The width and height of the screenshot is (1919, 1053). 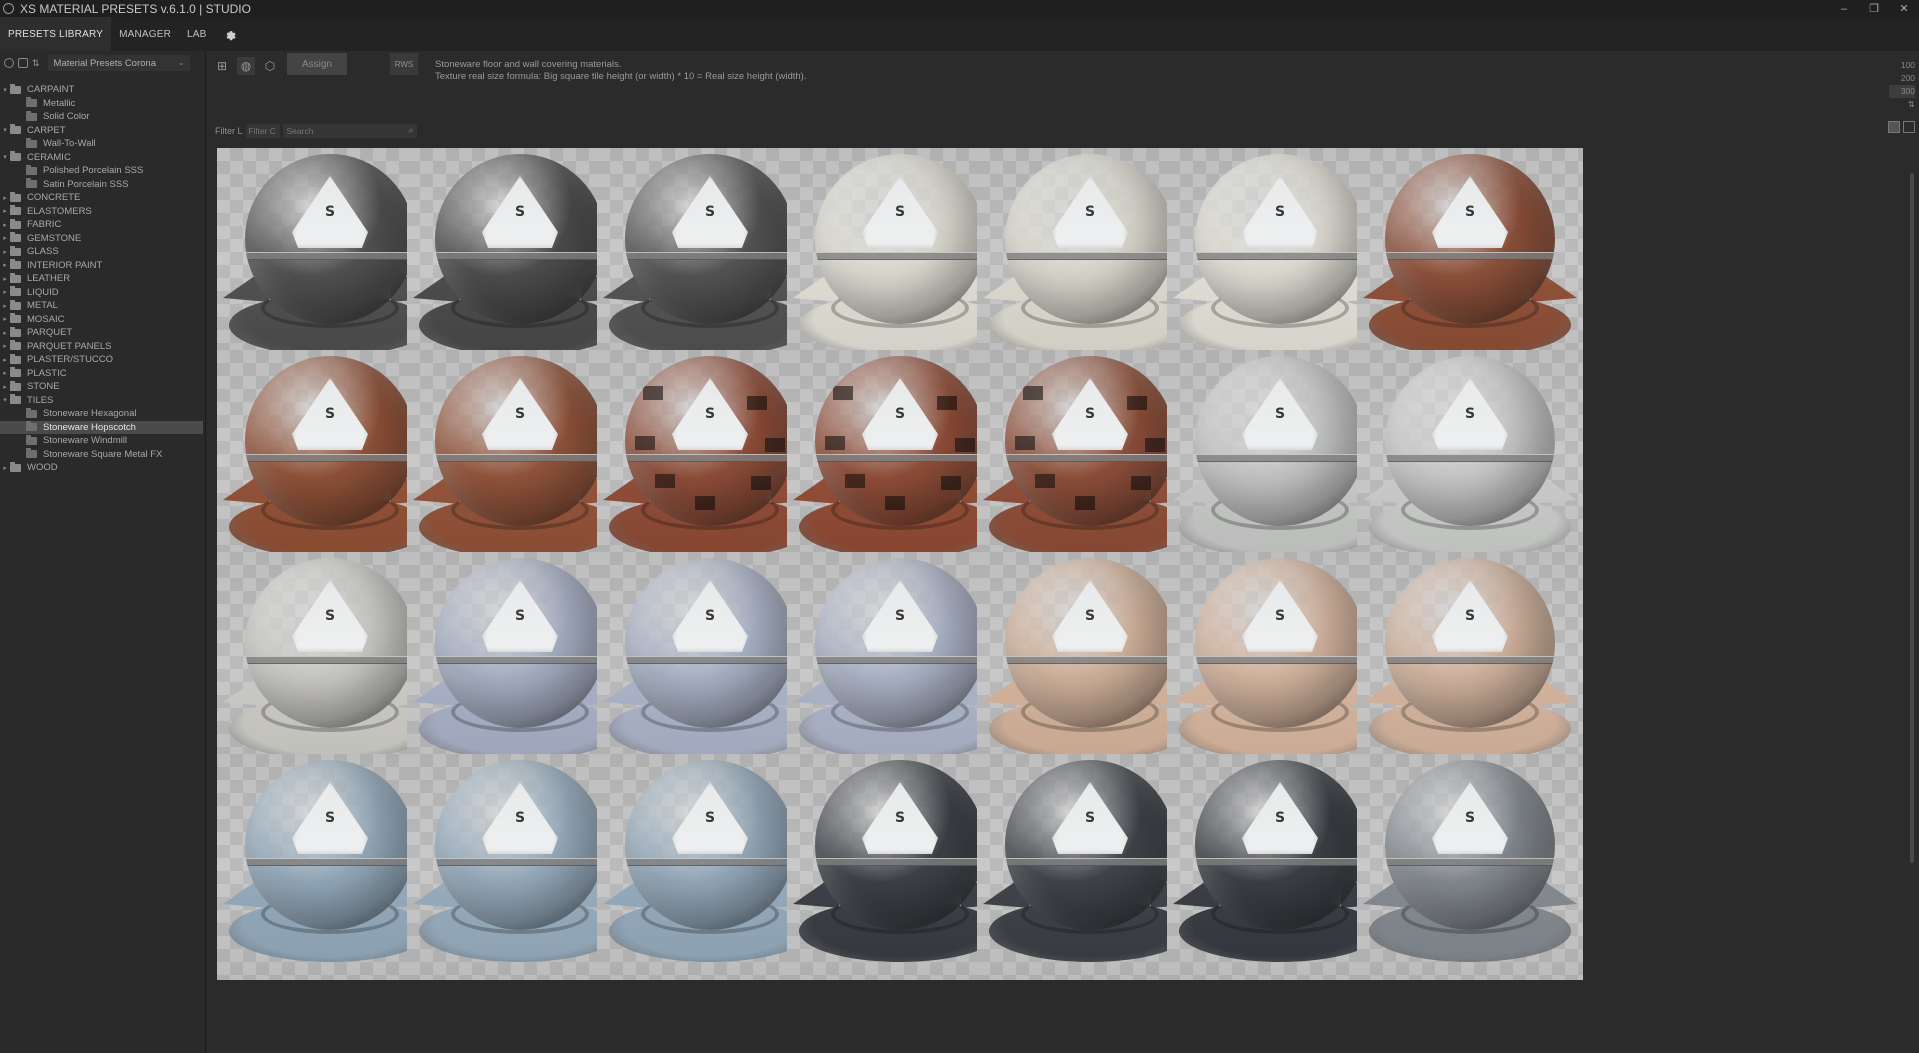 I want to click on tree-subcategory: Satin Porcelain SSS, so click(x=102, y=185).